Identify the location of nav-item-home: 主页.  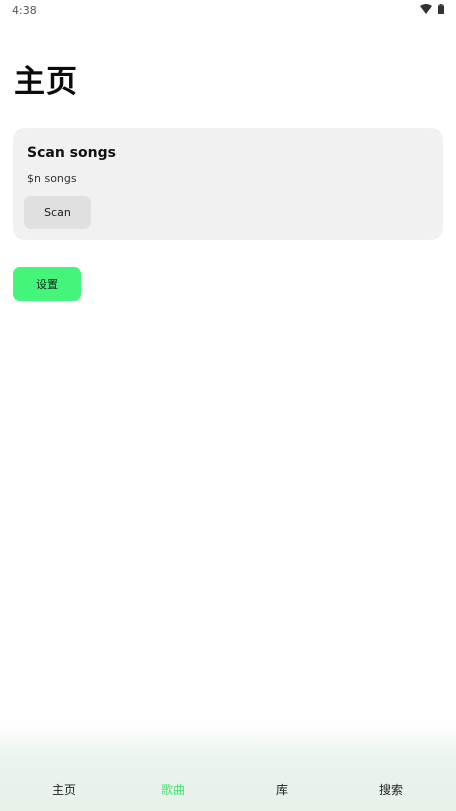
(64, 789).